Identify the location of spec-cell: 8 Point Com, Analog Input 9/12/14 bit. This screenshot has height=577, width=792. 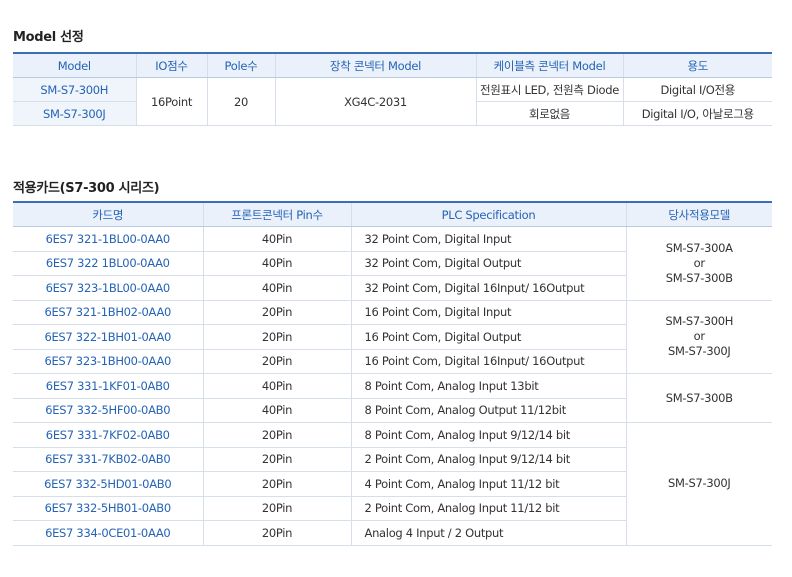
(488, 435).